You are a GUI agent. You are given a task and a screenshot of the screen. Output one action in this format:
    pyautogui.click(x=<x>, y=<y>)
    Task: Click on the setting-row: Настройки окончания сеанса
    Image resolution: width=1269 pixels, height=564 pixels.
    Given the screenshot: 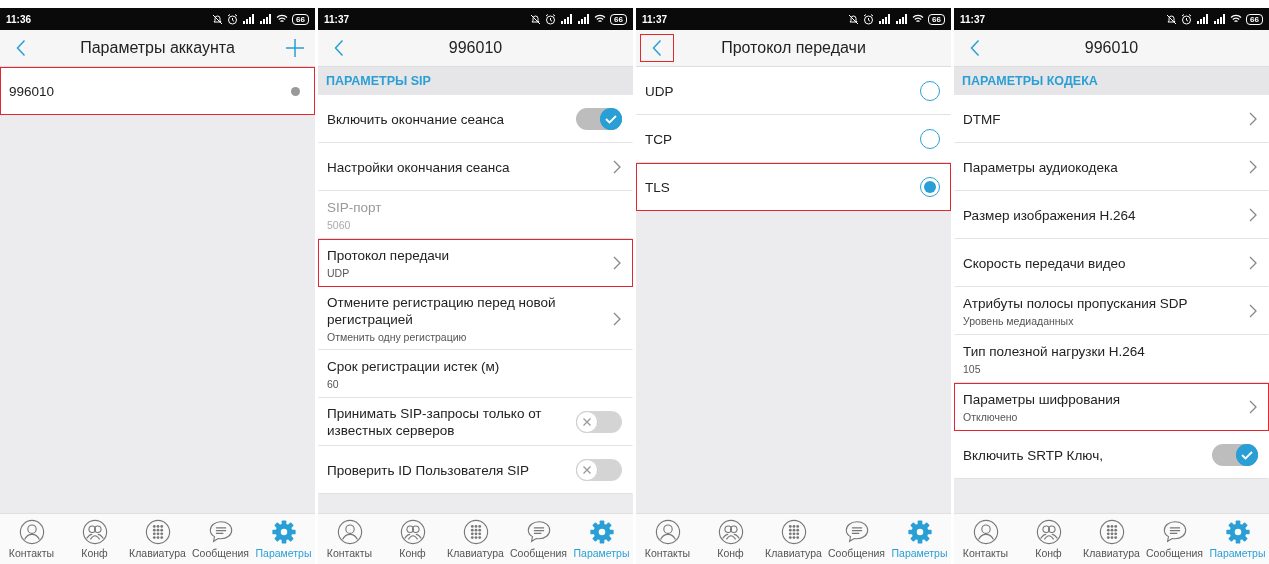 What is the action you would take?
    pyautogui.click(x=475, y=167)
    